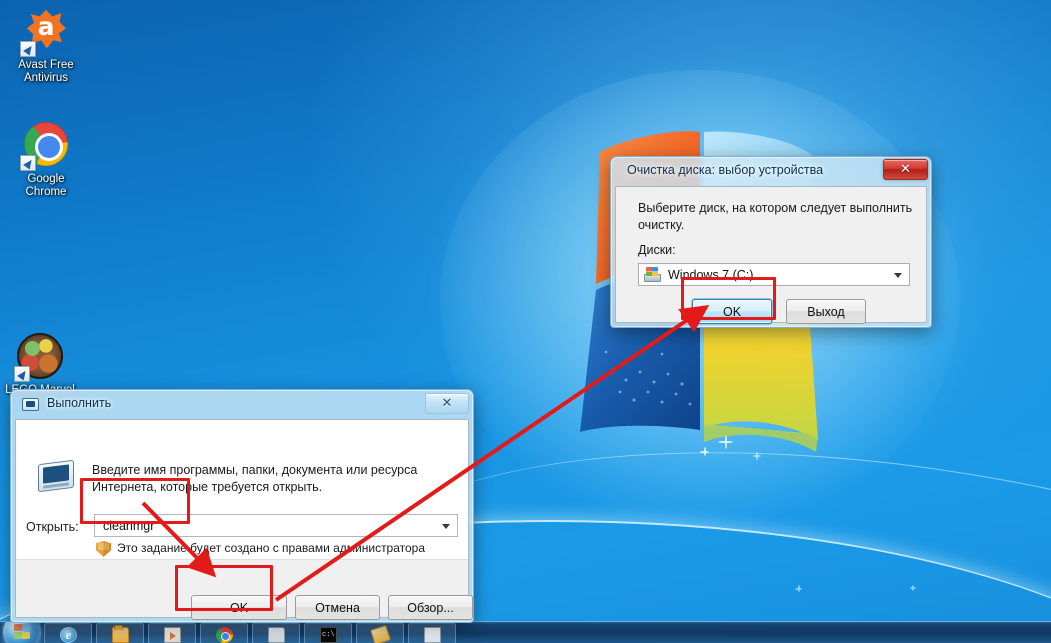  I want to click on taskbar-folder, so click(120, 633).